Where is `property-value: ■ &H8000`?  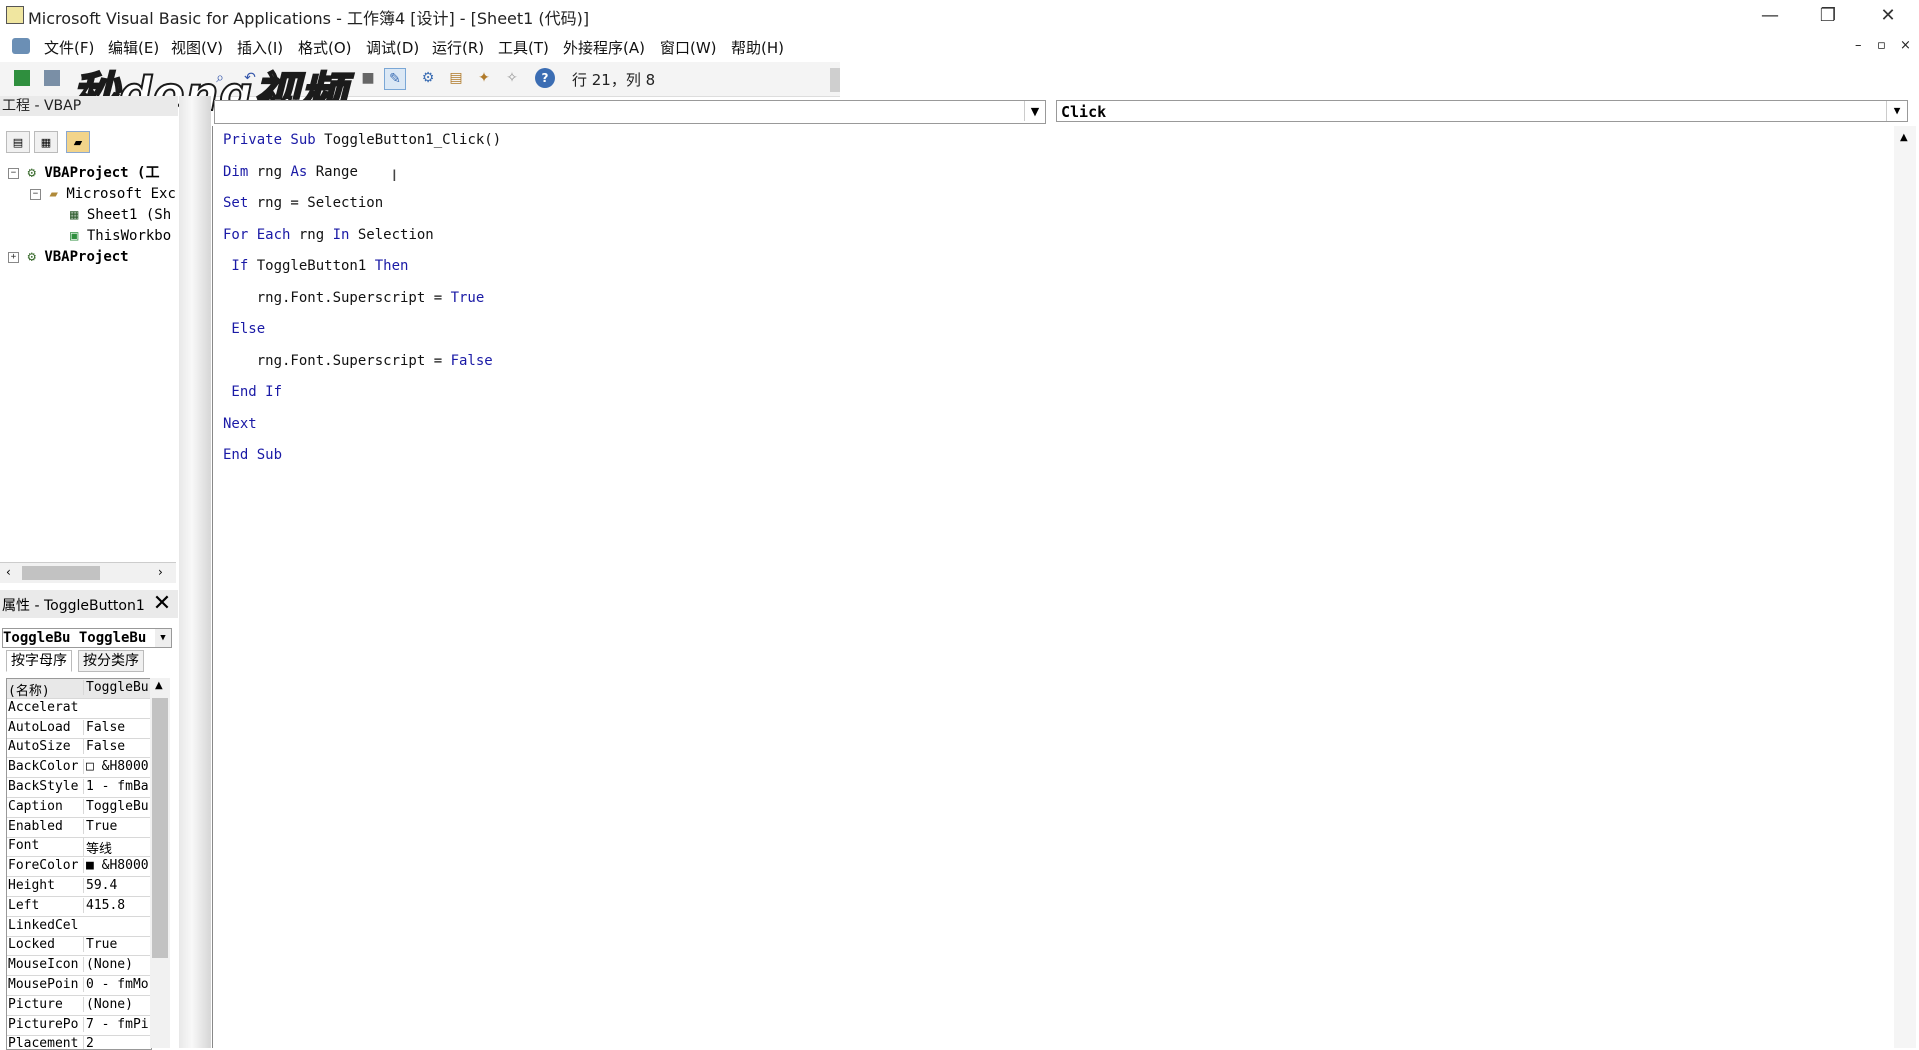 property-value: ■ &H8000 is located at coordinates (117, 866).